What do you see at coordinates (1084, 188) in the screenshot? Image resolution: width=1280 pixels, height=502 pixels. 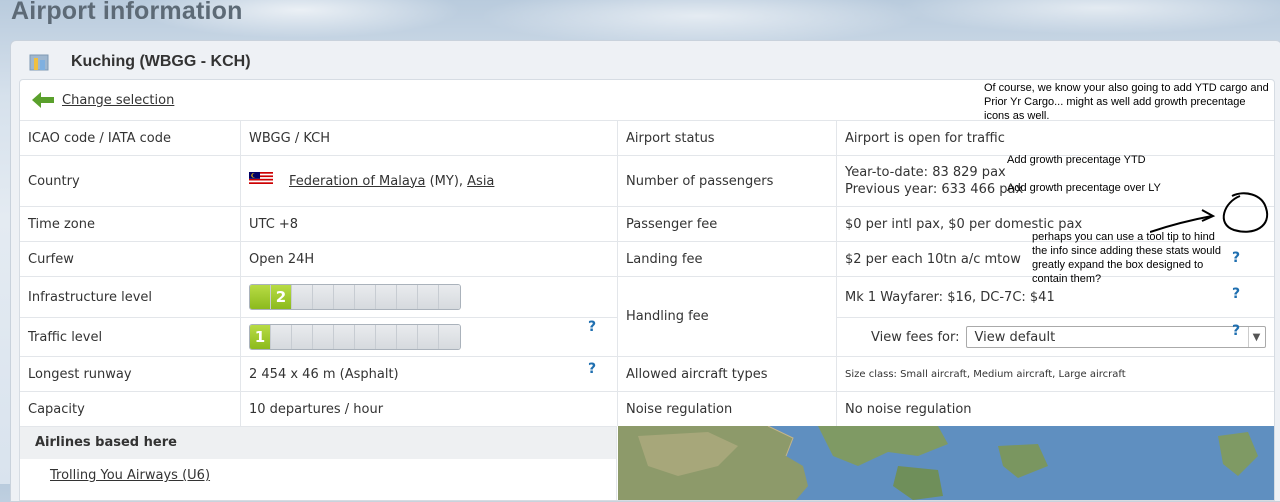 I see `annotation-ly-note: Add growth precentage over LY` at bounding box center [1084, 188].